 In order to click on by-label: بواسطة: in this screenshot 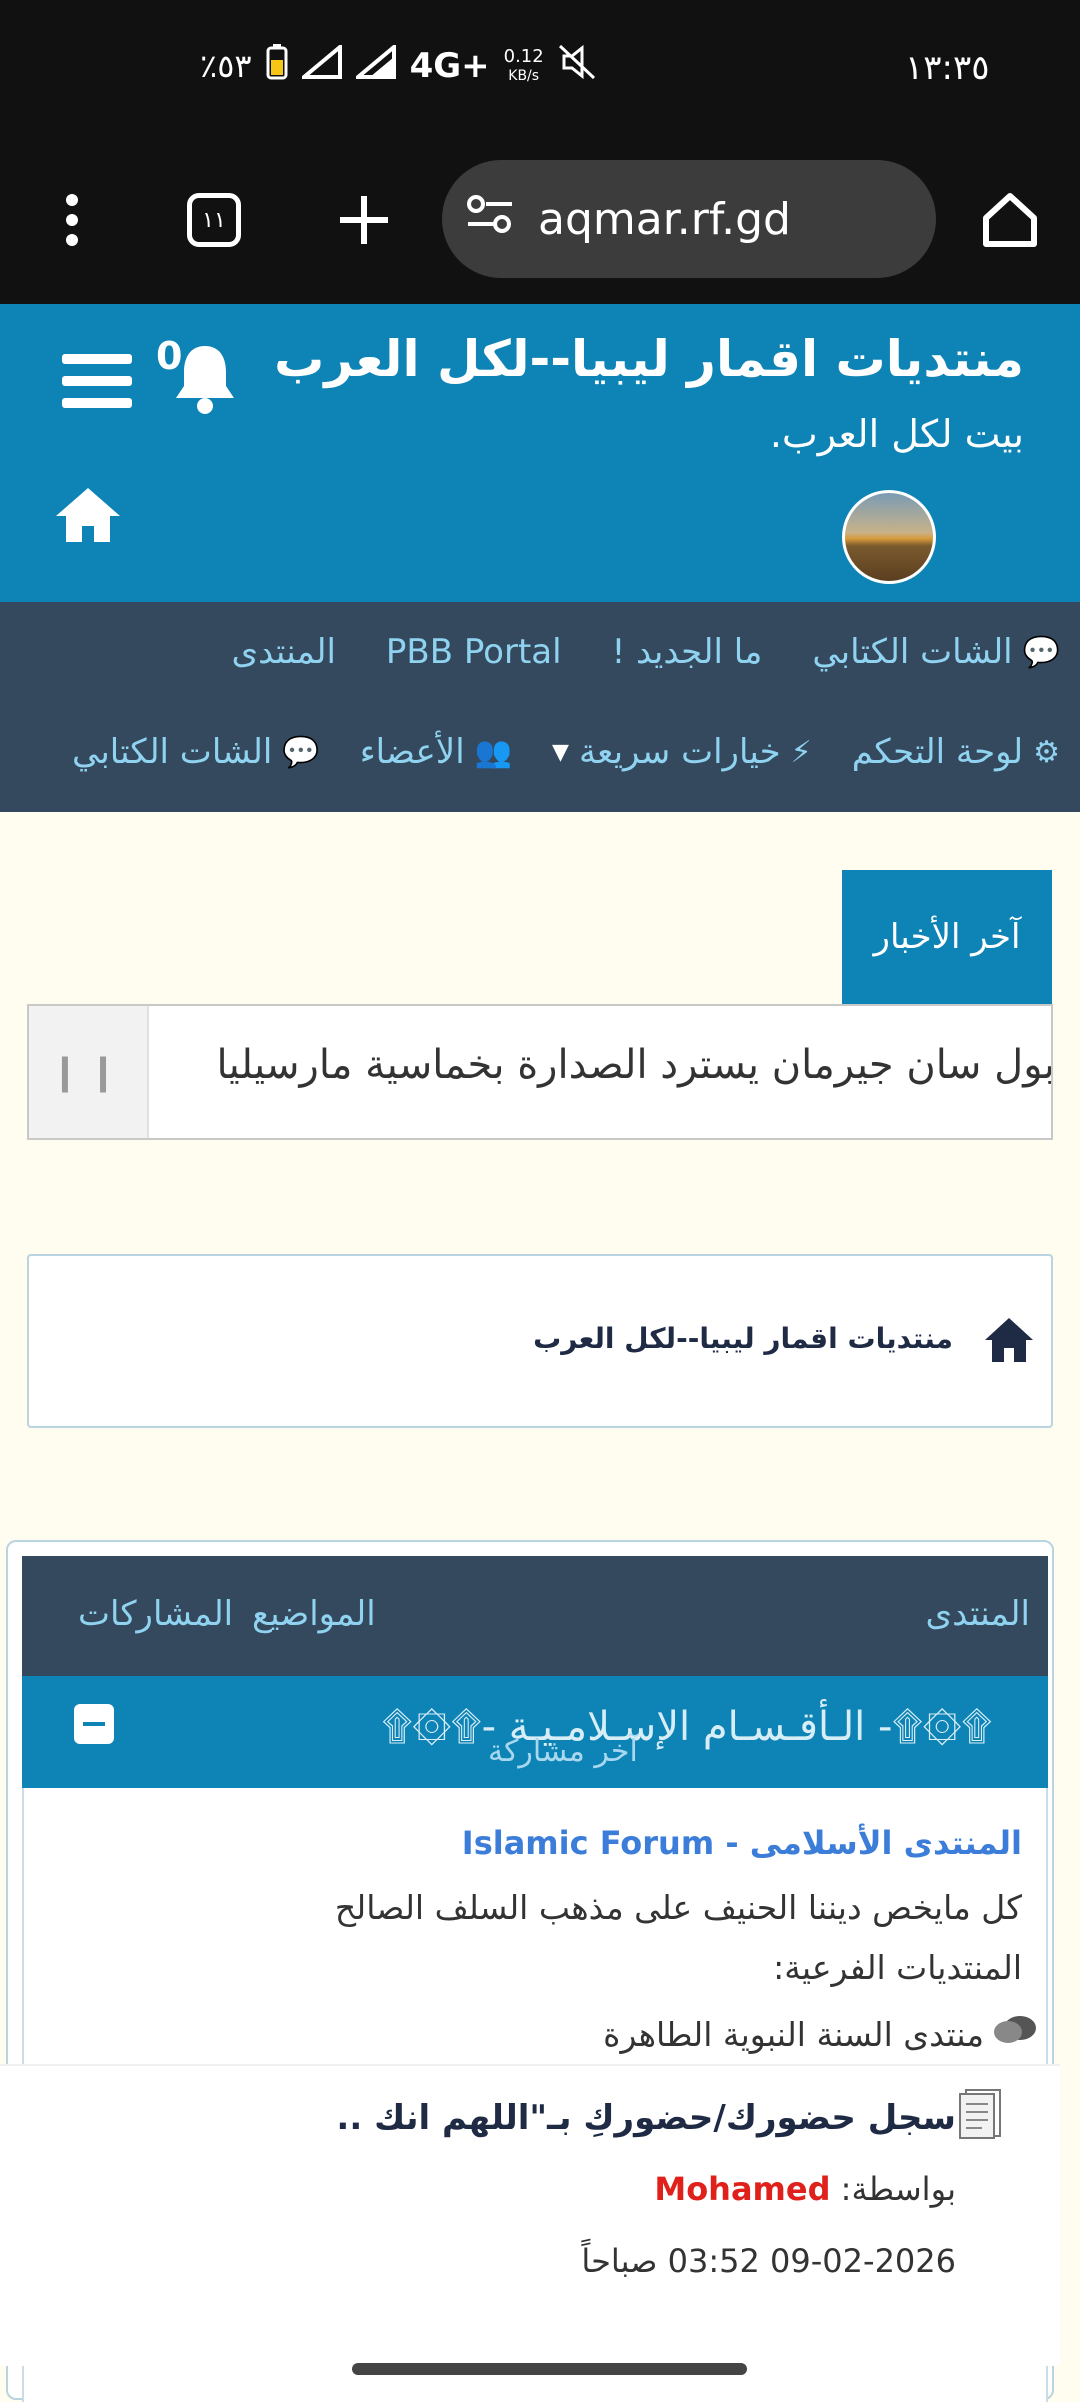, I will do `click(898, 2189)`.